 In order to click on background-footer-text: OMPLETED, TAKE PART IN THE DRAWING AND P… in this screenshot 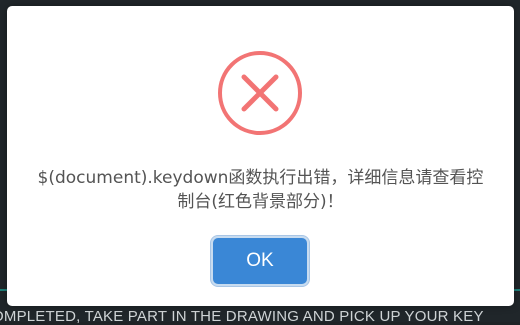, I will do `click(242, 316)`.